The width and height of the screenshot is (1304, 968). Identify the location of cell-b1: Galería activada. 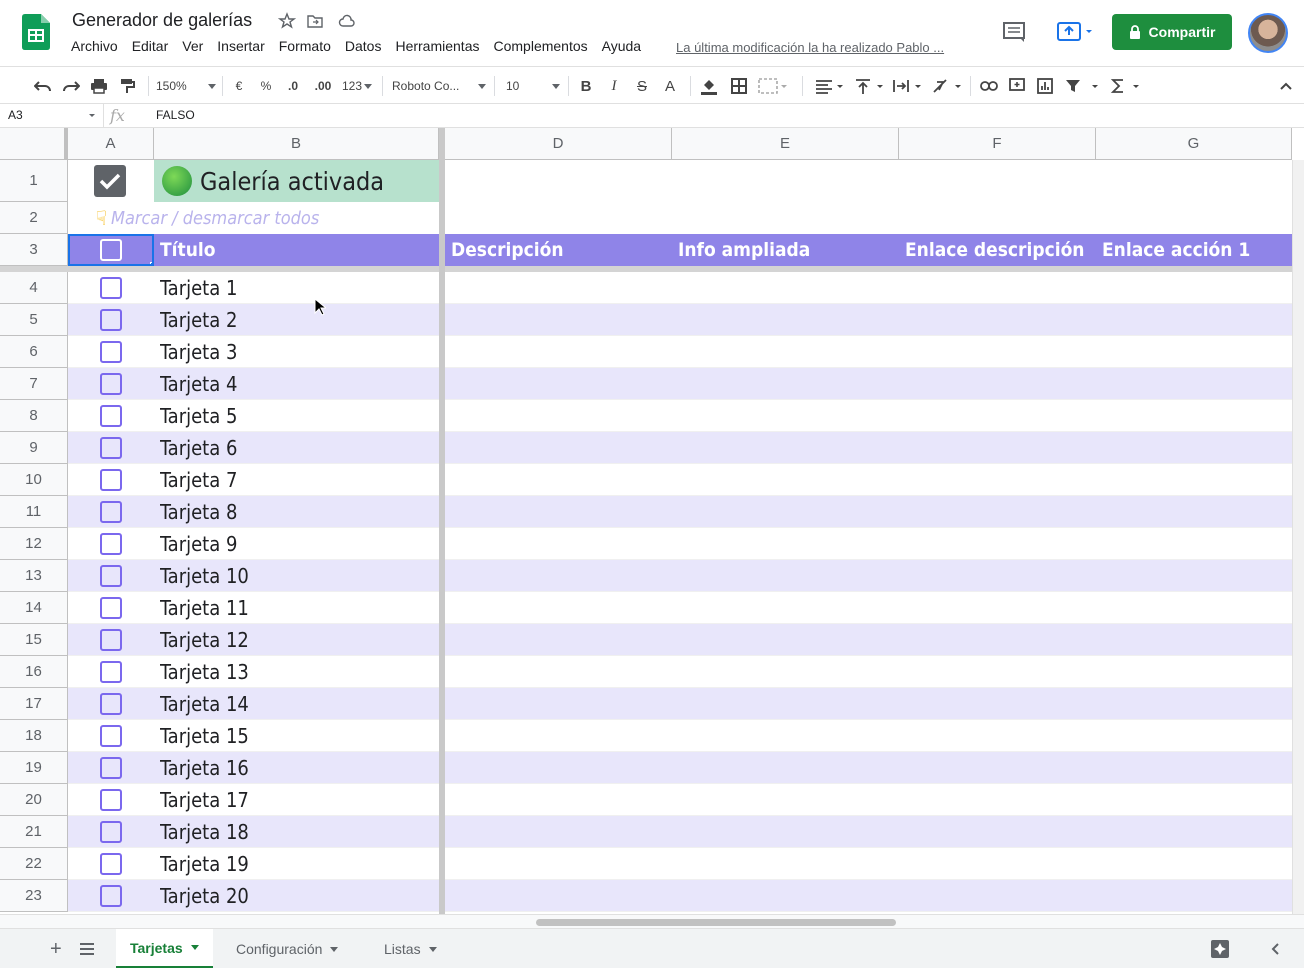
(296, 181).